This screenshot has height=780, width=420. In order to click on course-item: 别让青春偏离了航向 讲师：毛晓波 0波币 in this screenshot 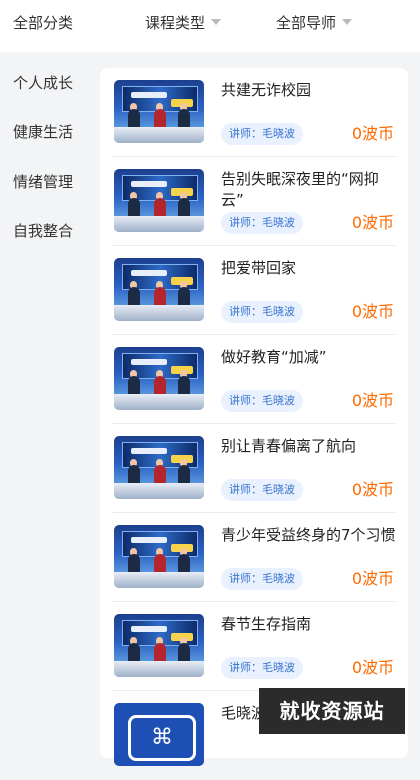, I will do `click(254, 468)`.